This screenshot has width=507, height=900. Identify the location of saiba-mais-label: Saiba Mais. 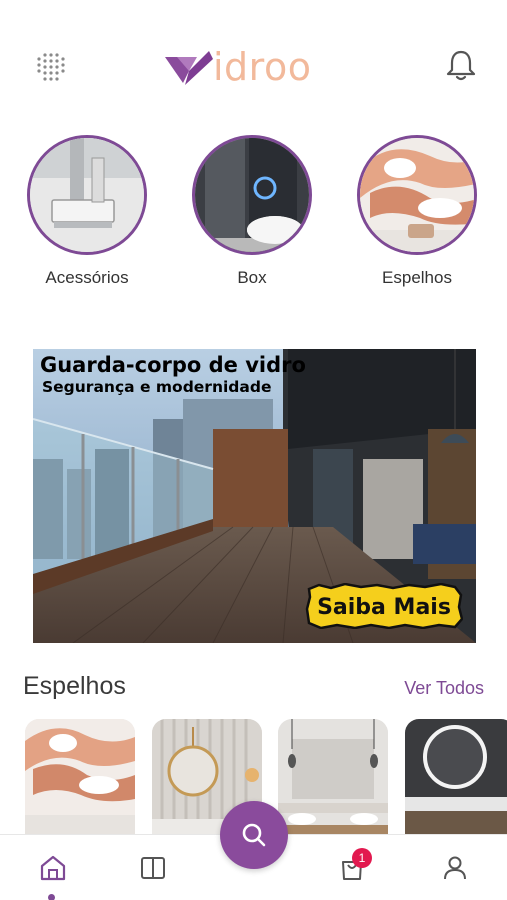
(384, 607).